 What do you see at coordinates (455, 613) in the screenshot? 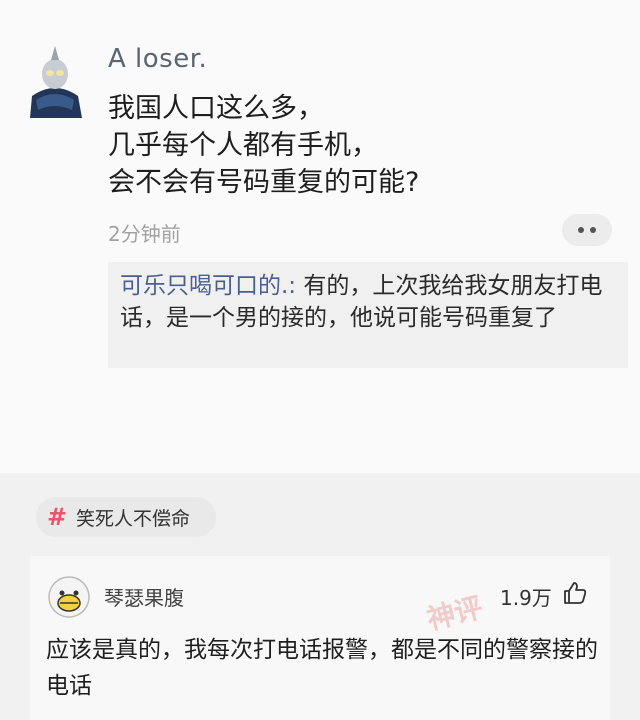
I see `stamp-text: 神评` at bounding box center [455, 613].